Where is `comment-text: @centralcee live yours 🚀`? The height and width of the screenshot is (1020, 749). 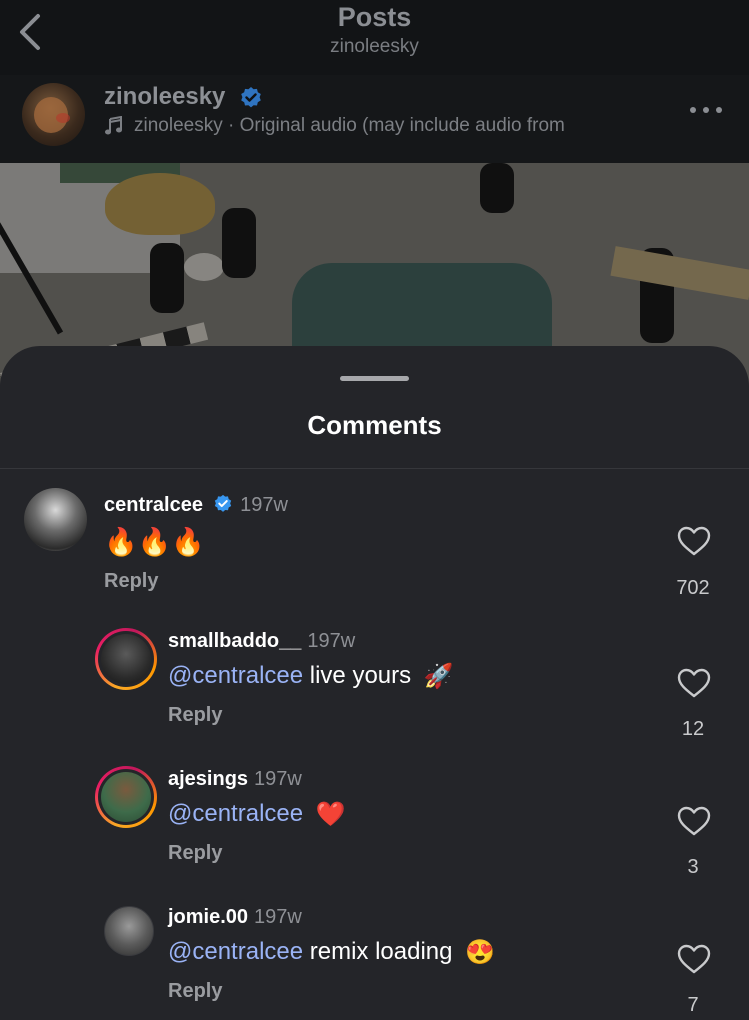 comment-text: @centralcee live yours 🚀 is located at coordinates (311, 676).